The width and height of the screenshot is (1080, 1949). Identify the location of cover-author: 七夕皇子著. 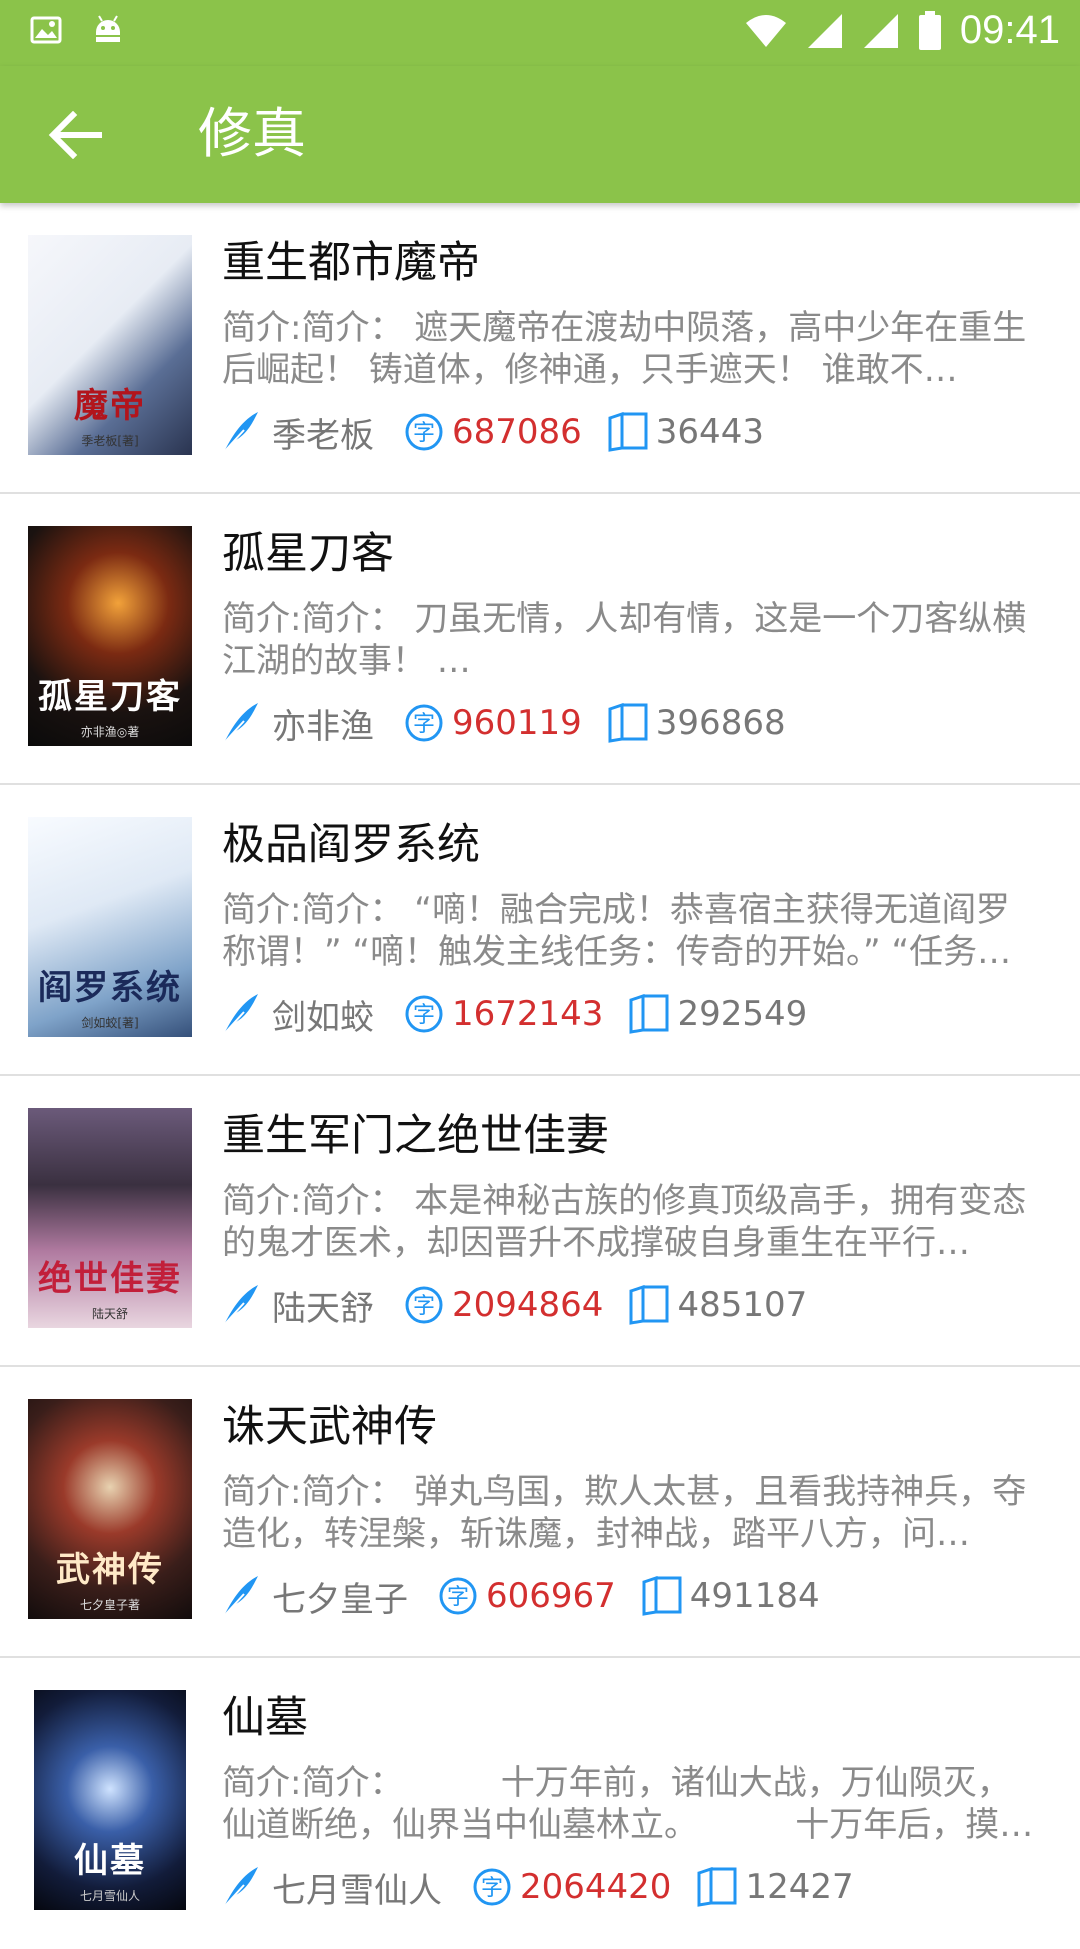
(109, 1605).